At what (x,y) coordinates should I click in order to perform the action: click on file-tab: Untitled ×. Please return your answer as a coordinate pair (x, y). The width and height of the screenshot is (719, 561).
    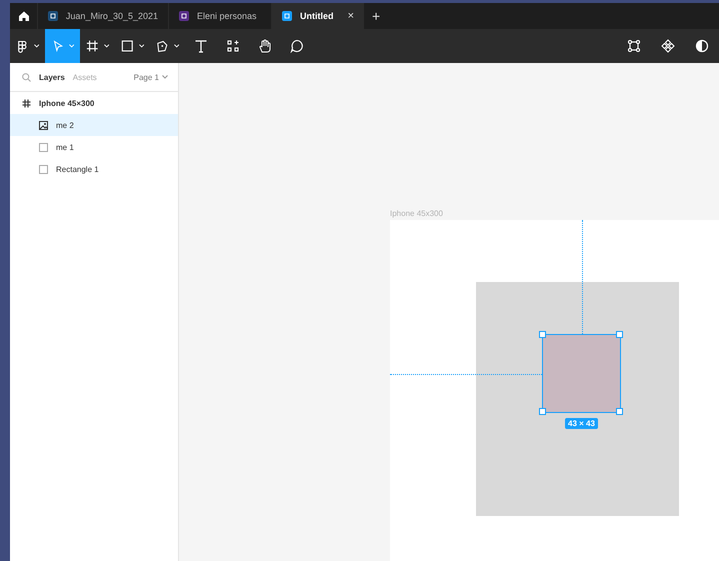
    Looking at the image, I should click on (317, 16).